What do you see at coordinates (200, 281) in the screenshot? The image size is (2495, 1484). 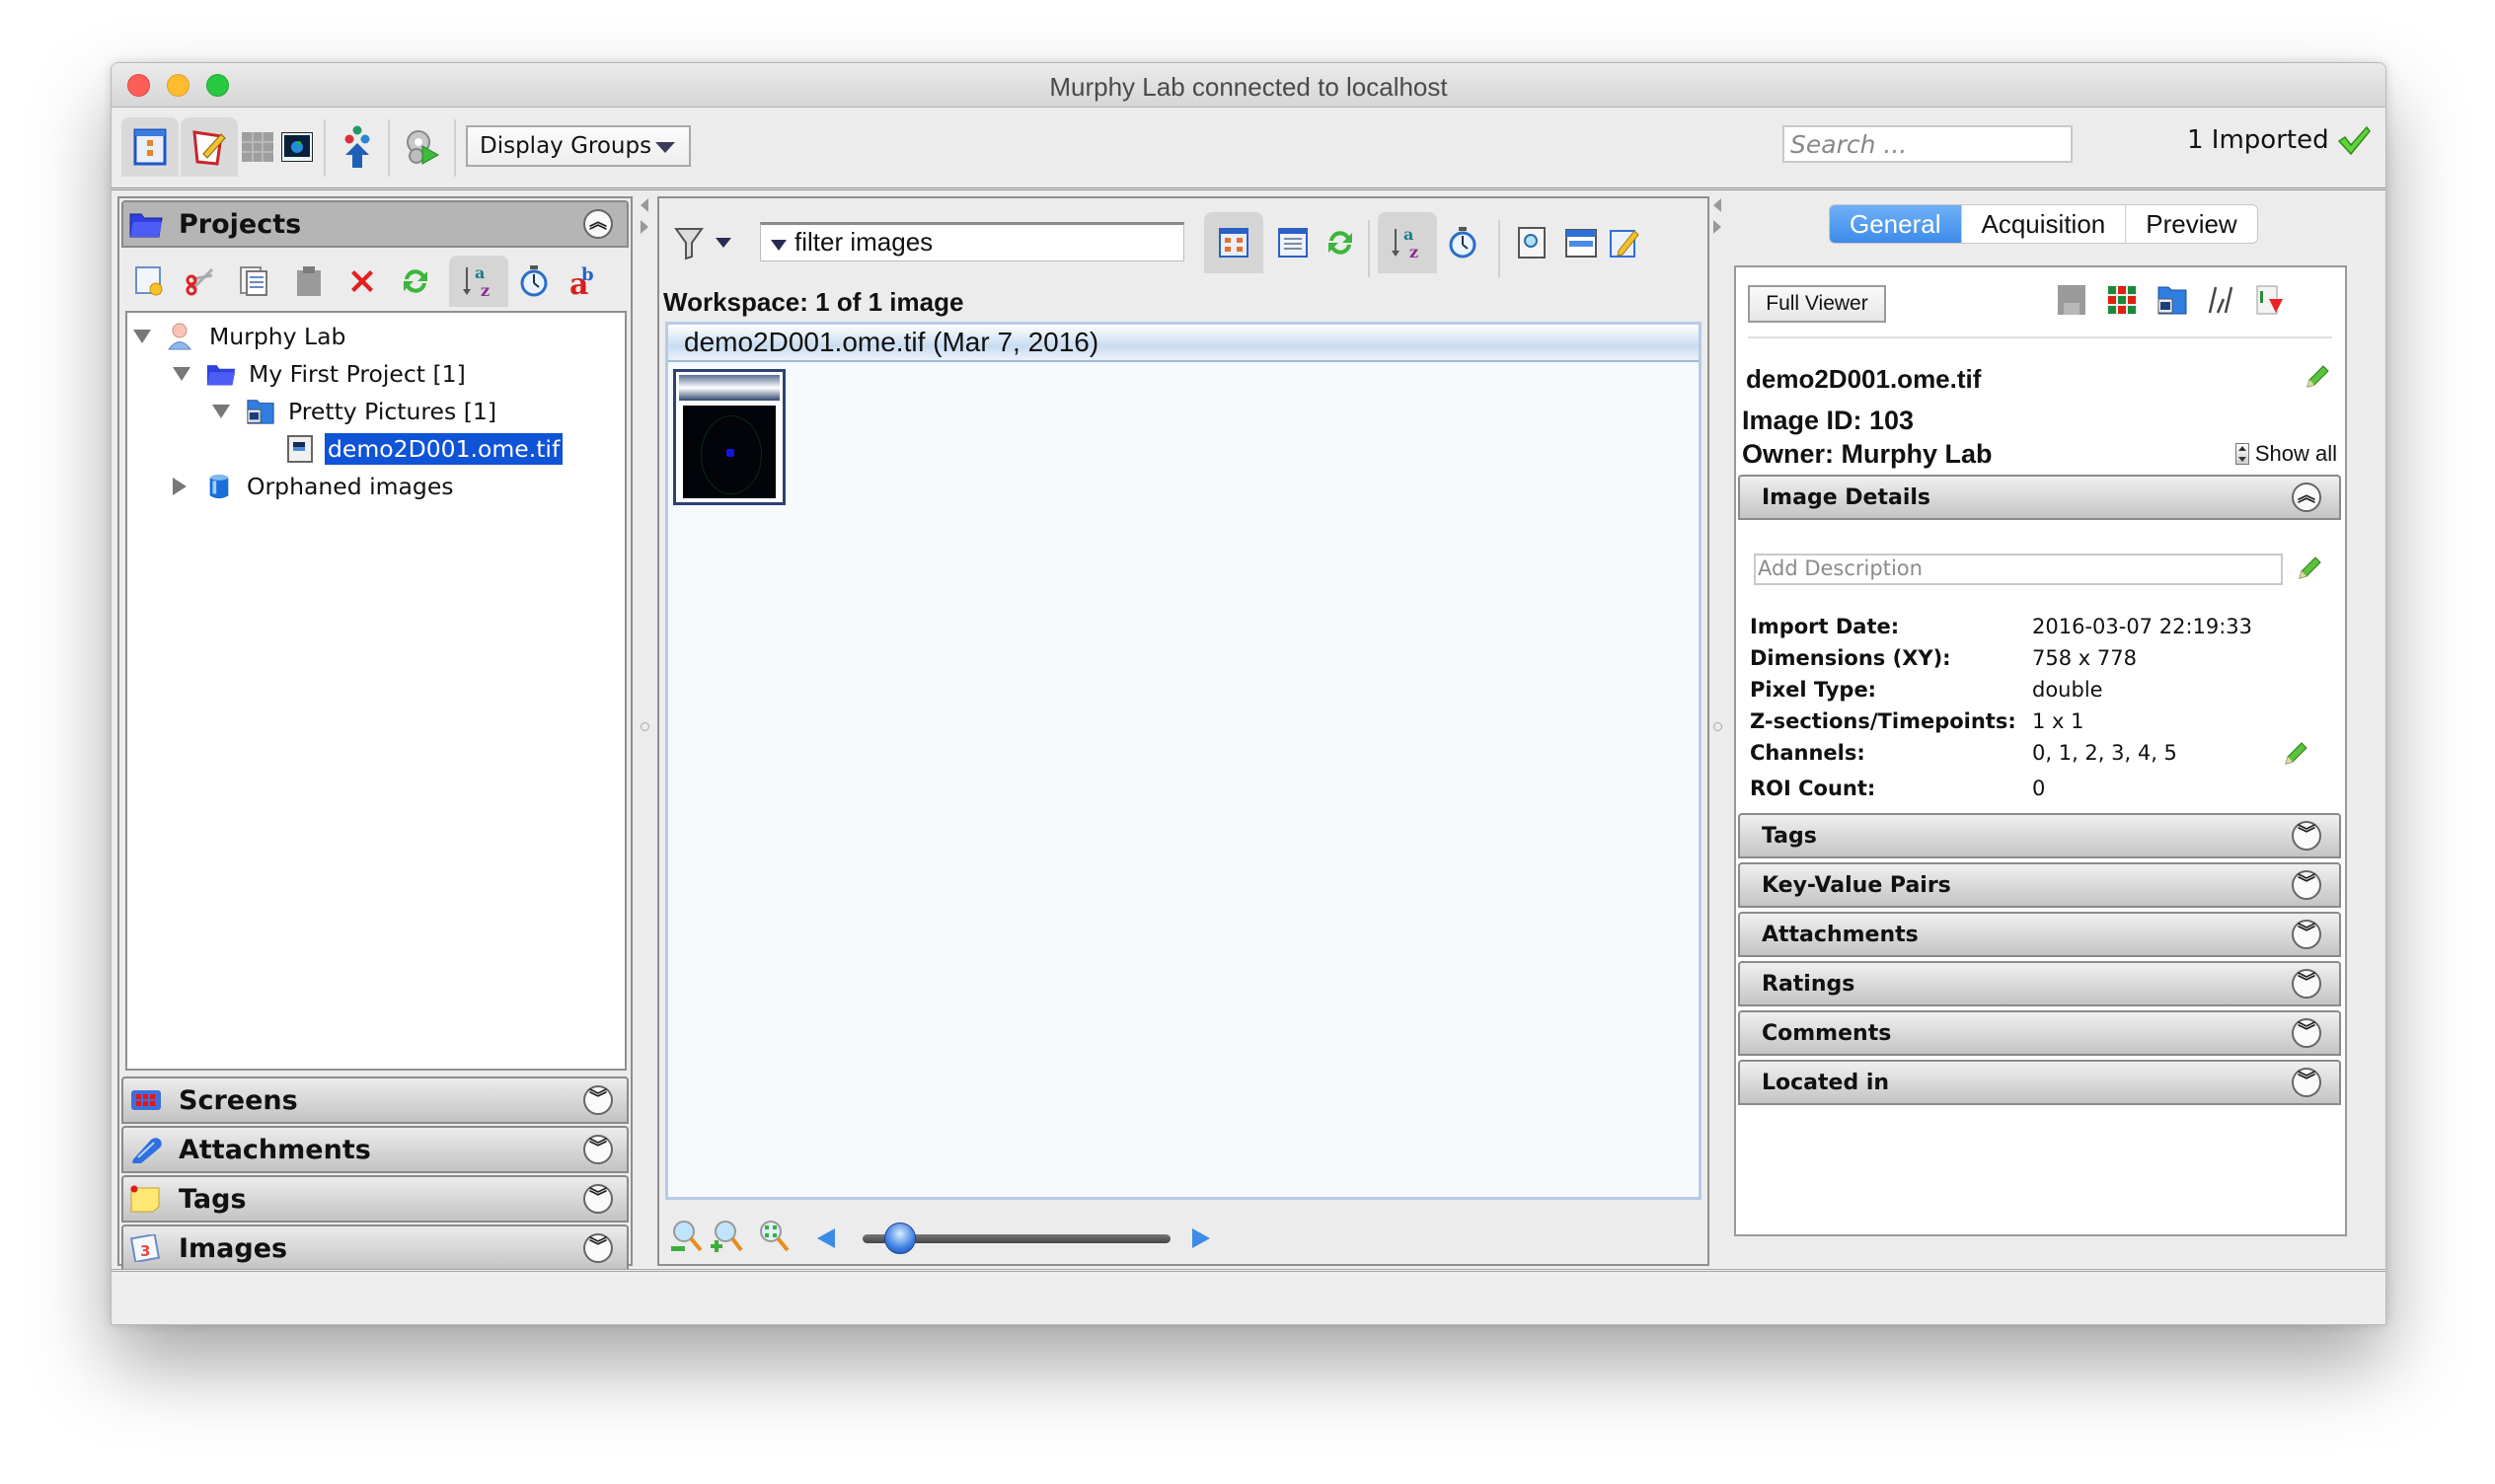 I see `cut-button` at bounding box center [200, 281].